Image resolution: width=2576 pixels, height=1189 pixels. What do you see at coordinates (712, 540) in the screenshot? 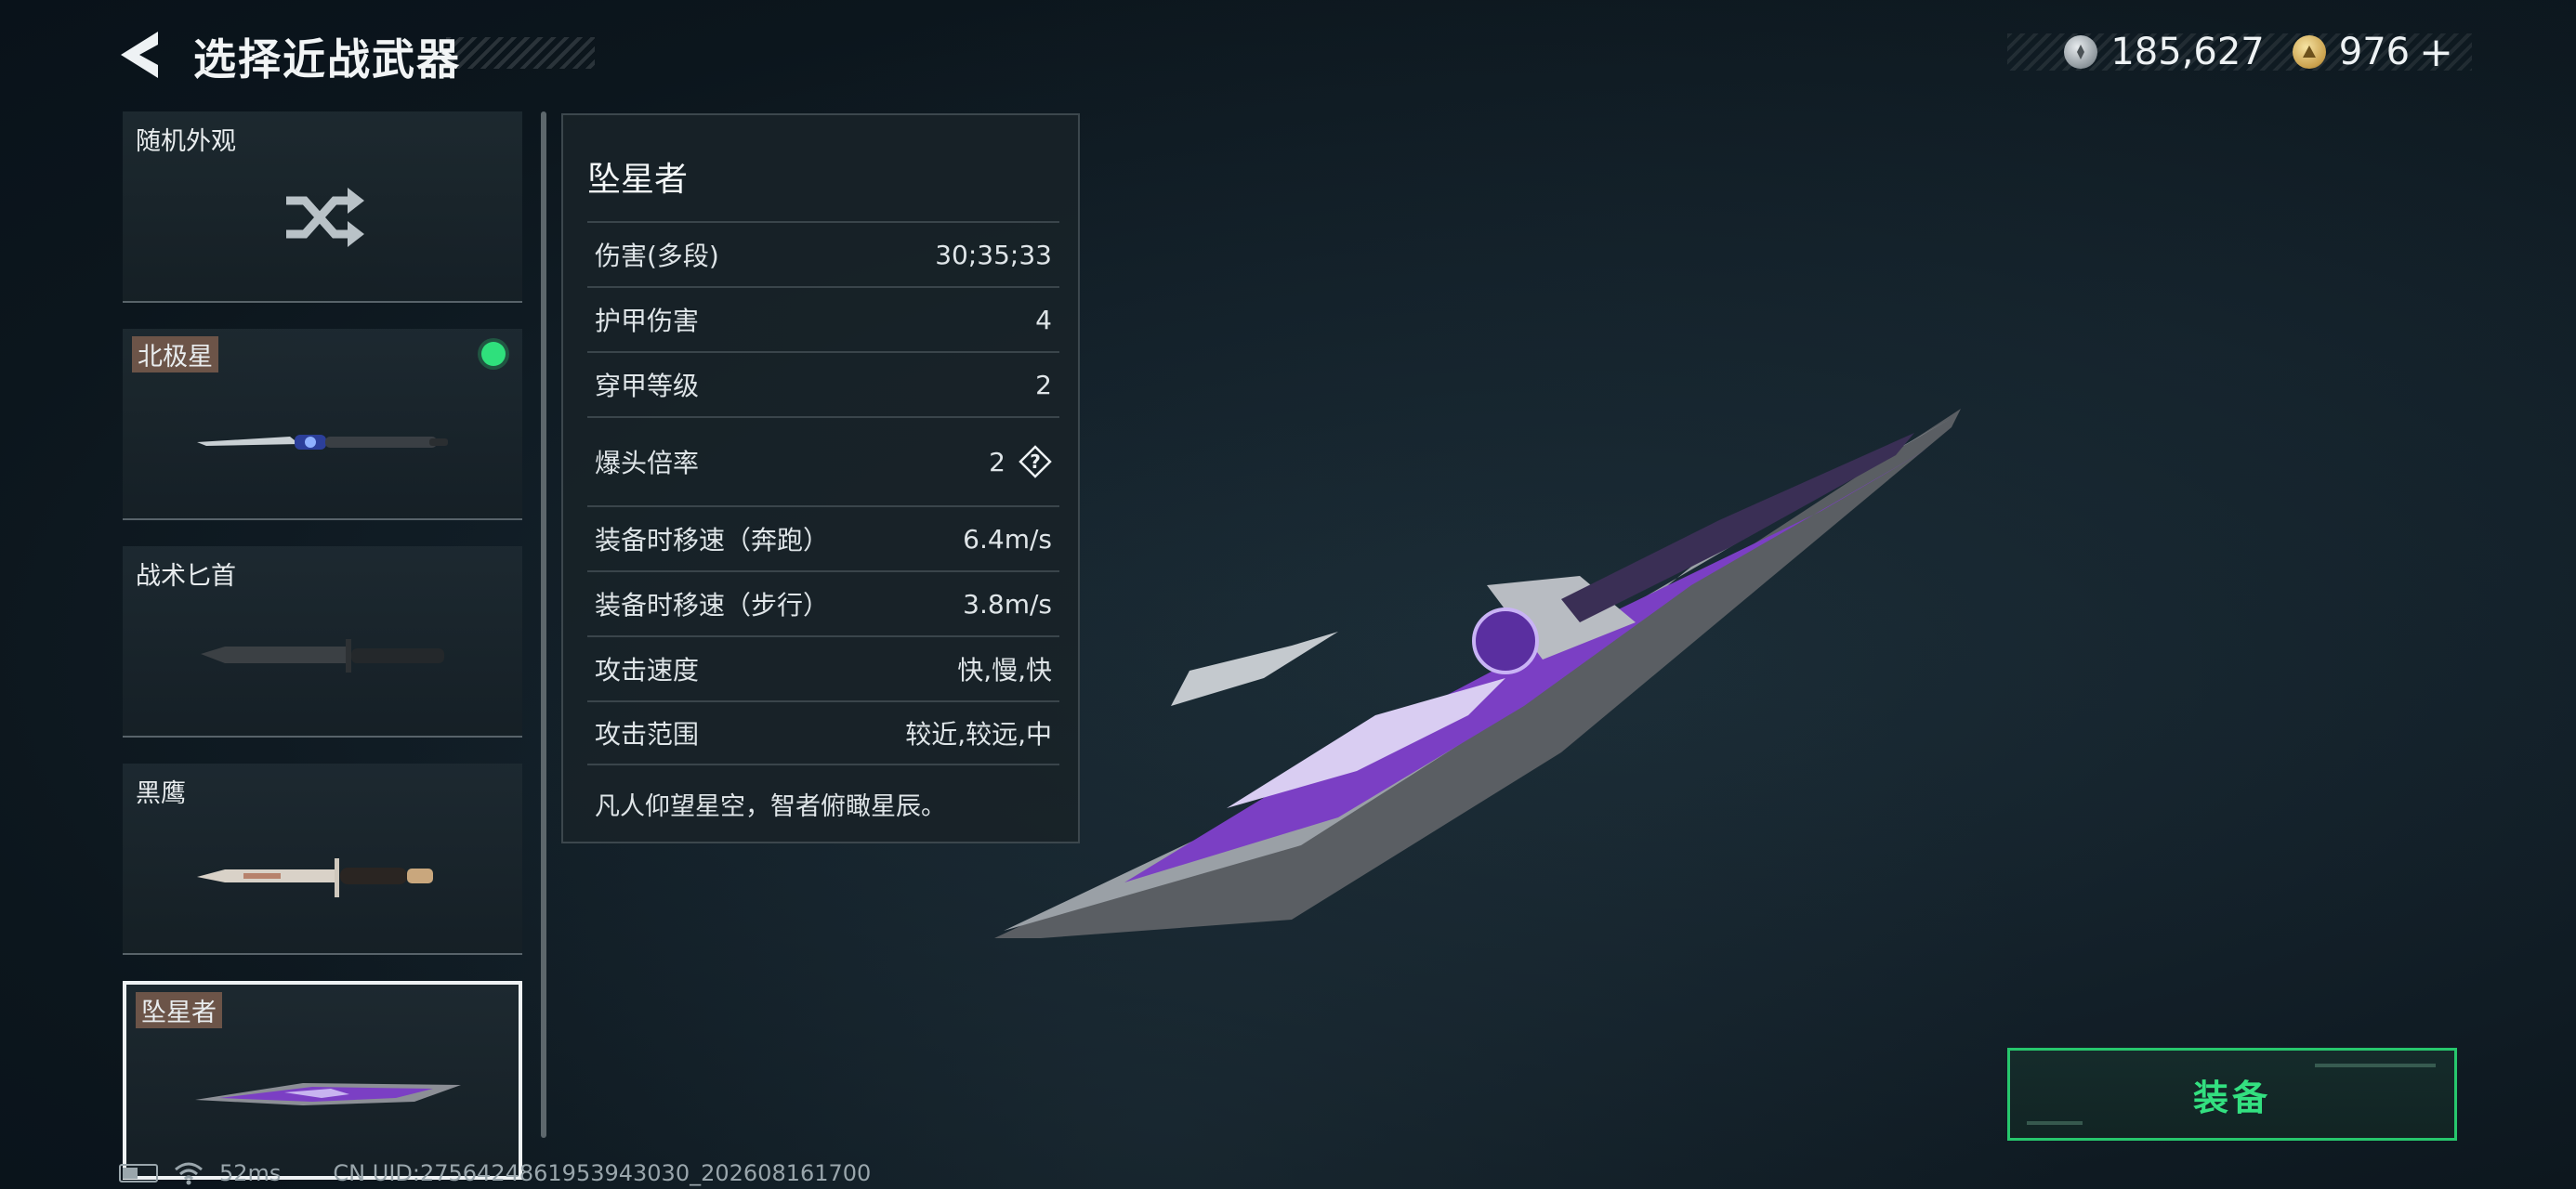
I see `stat-label: 装备时移速（奔跑）` at bounding box center [712, 540].